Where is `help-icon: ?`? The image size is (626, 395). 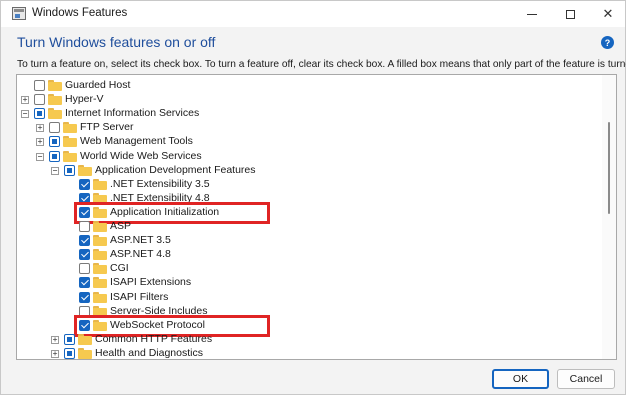 help-icon: ? is located at coordinates (607, 42).